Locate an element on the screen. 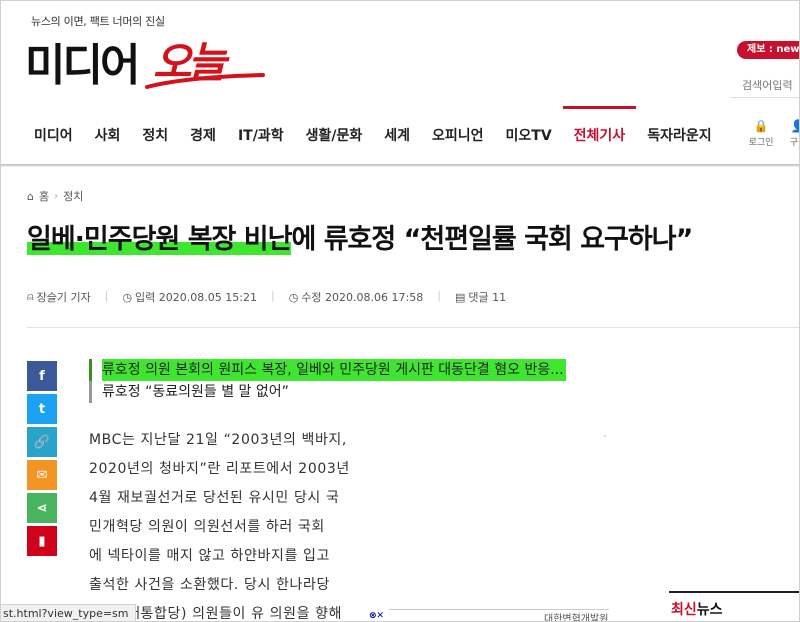 The height and width of the screenshot is (622, 800). email-share-button: ✉ is located at coordinates (42, 475).